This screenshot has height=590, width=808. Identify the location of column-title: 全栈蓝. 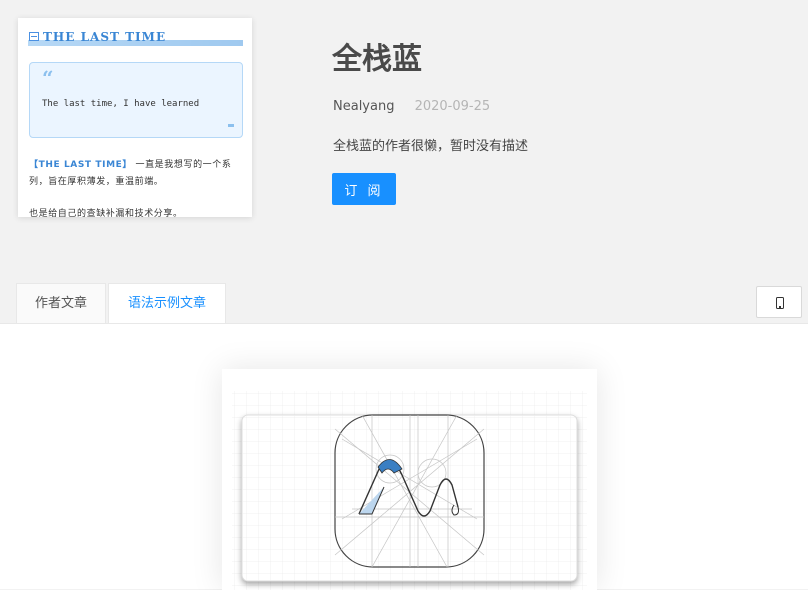
(377, 59).